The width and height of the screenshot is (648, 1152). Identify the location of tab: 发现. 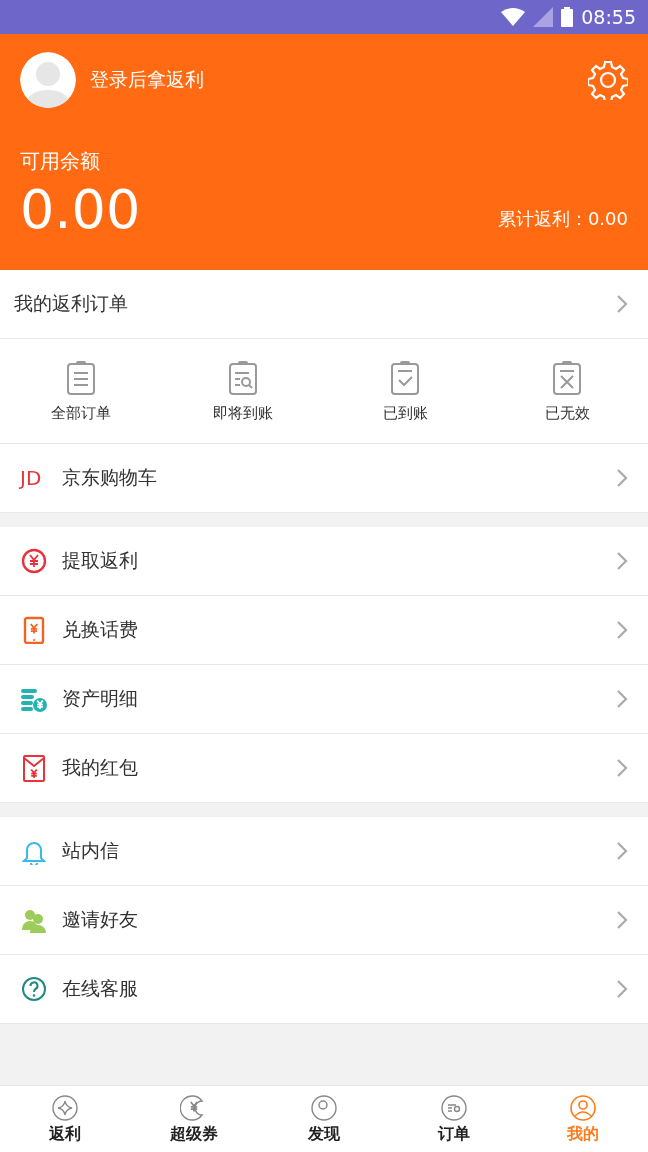
(324, 1119).